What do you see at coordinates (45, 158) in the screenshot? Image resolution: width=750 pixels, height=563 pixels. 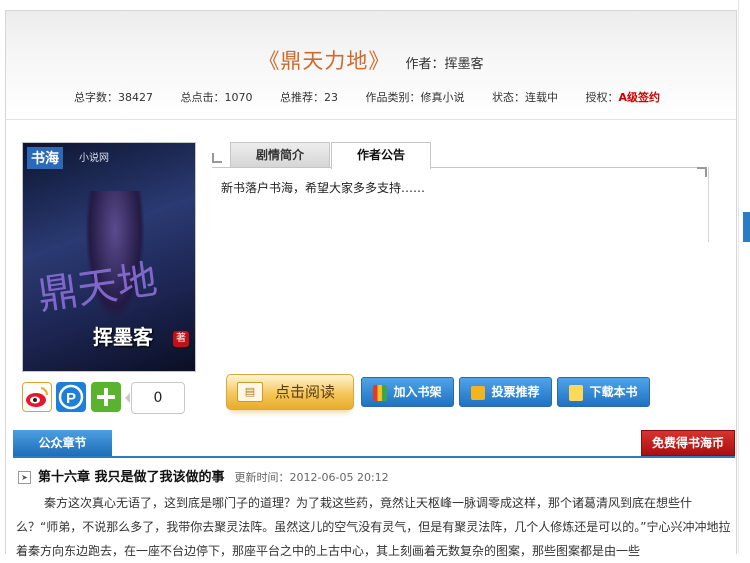 I see `cover-brand-logo: 书海` at bounding box center [45, 158].